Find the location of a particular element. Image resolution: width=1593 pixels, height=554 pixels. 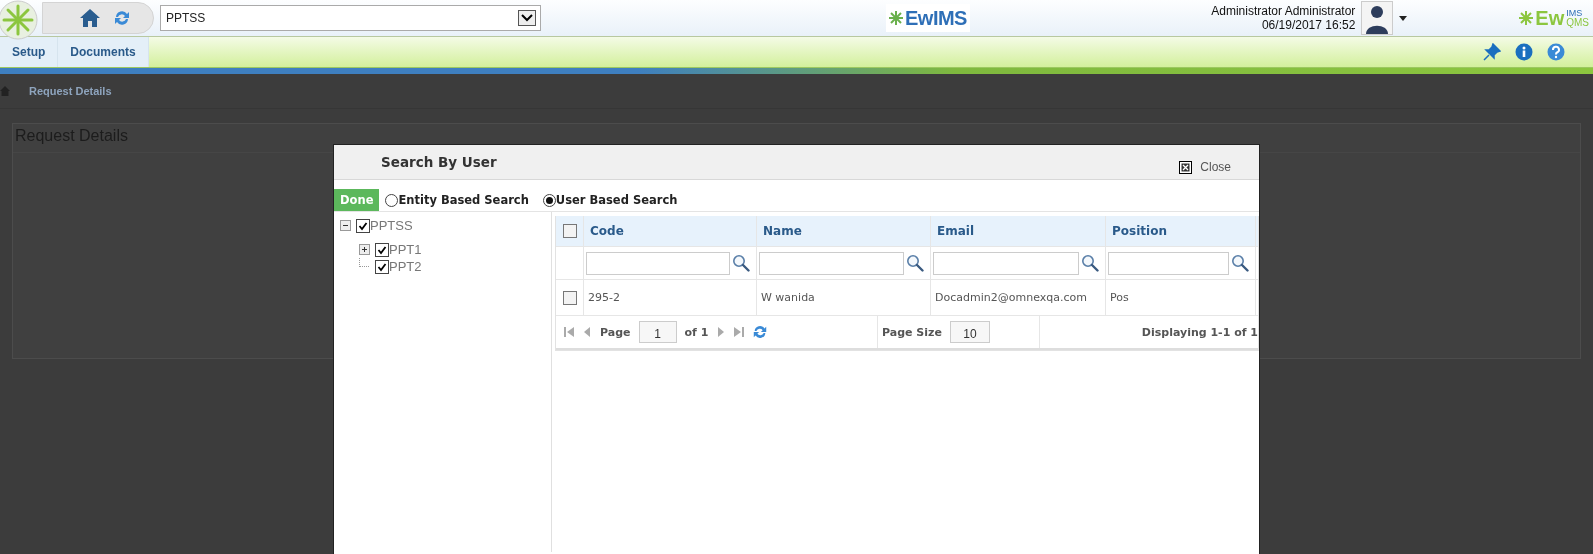

dialog-title: Search By User is located at coordinates (439, 162).